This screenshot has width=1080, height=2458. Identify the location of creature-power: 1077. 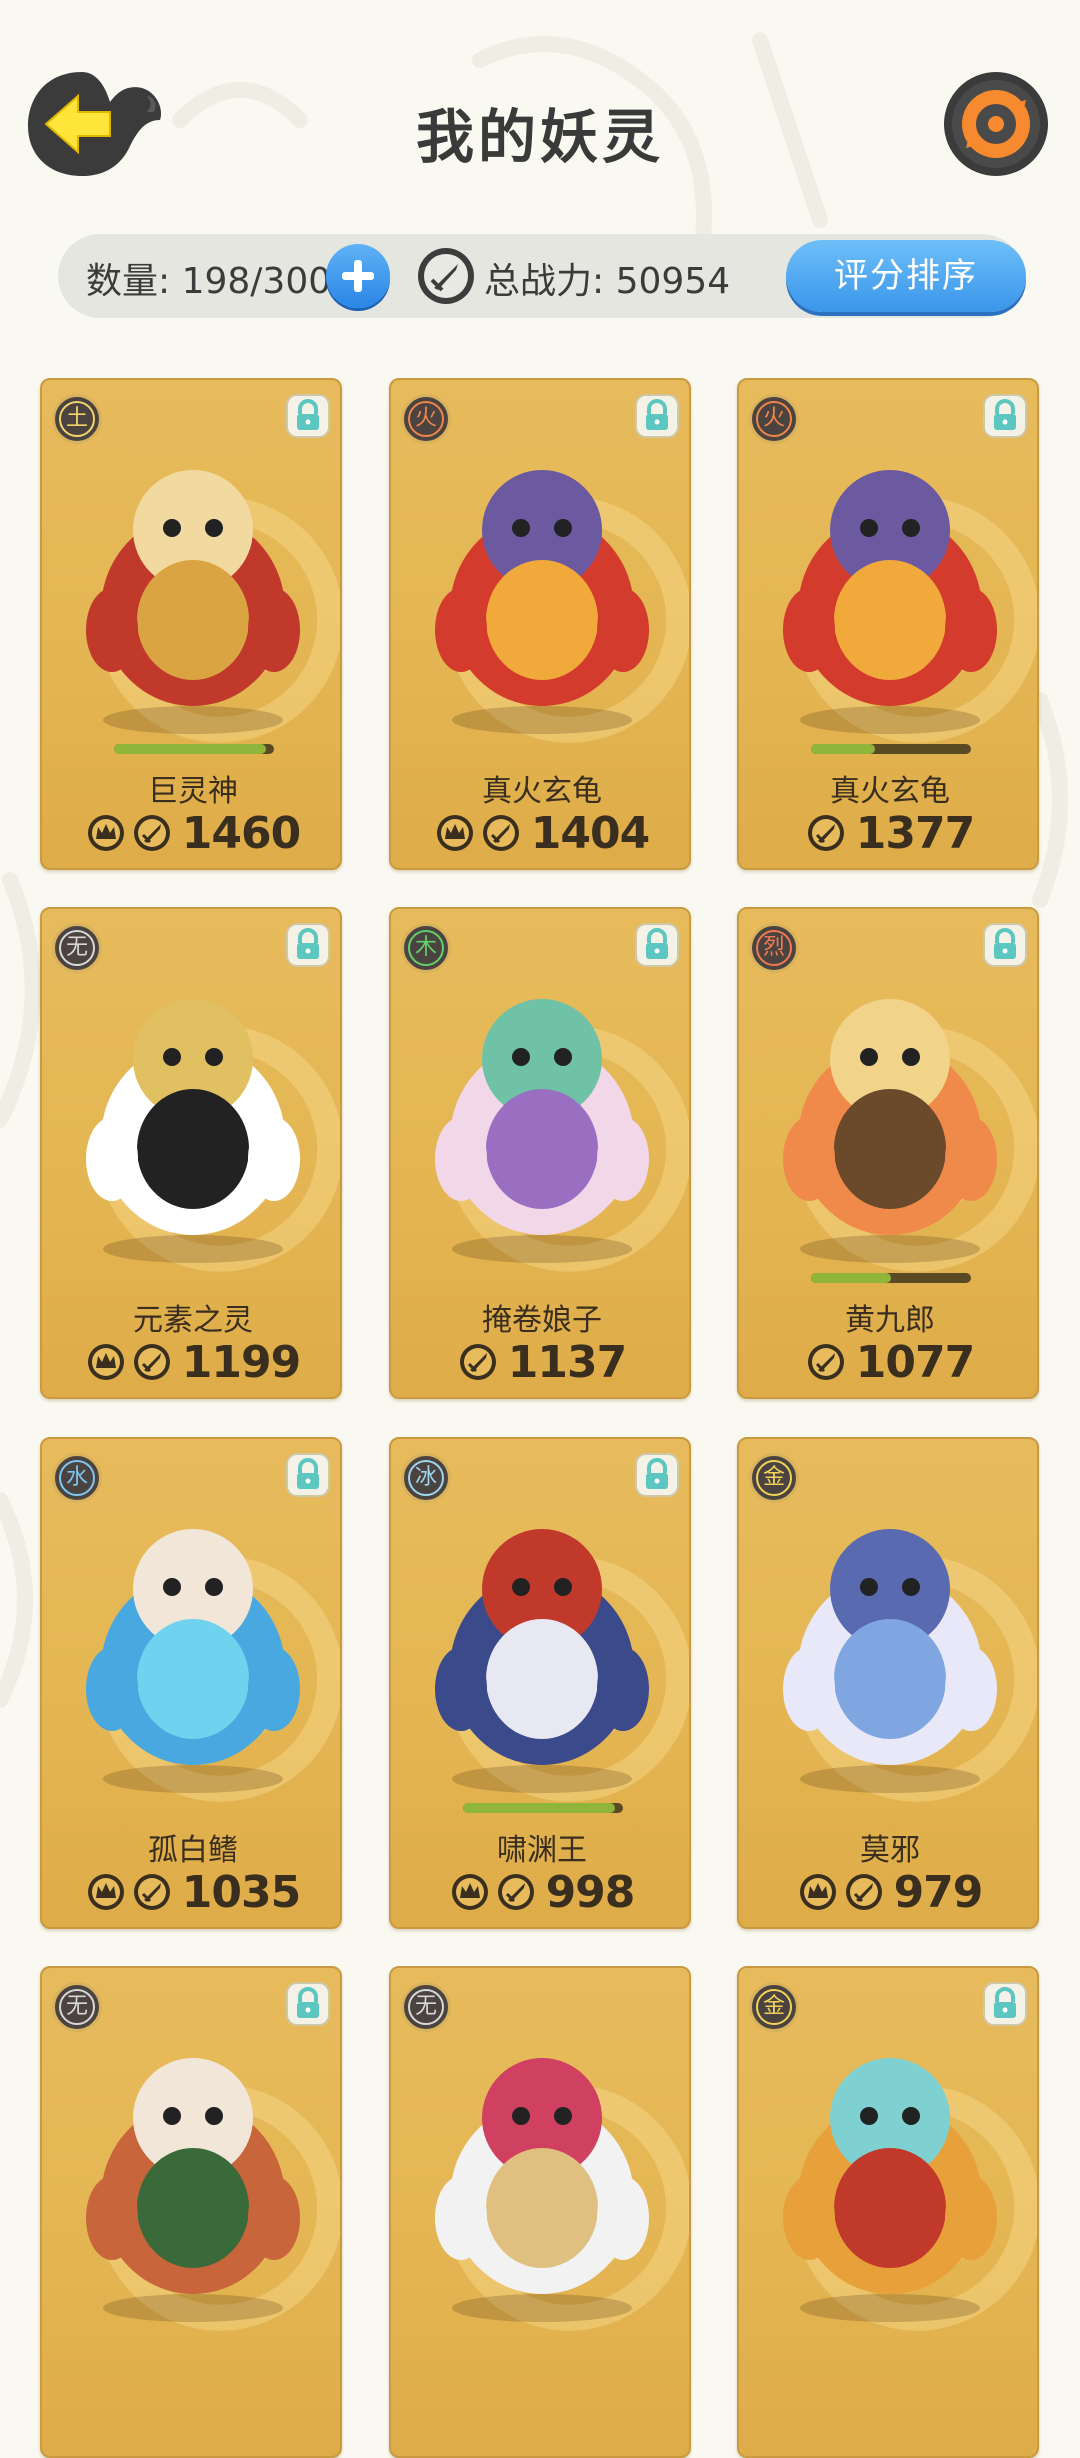
(915, 1362).